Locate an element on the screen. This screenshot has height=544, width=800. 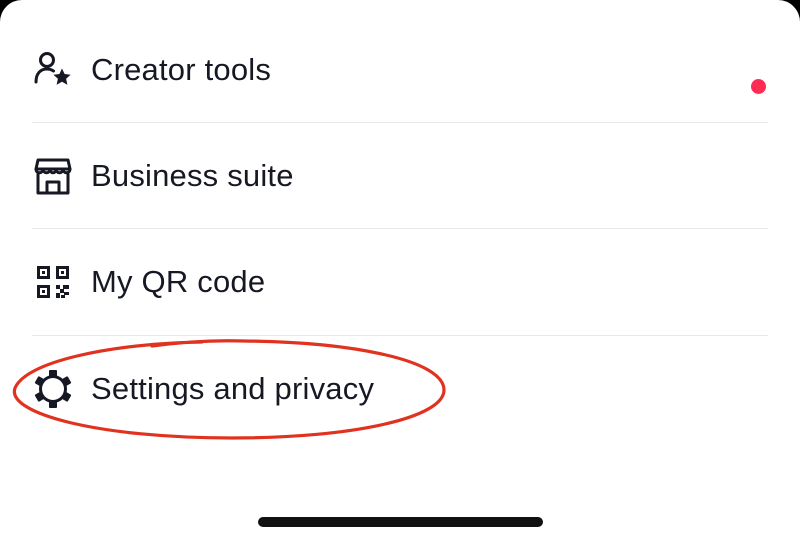
menu-item-label: Creator tools is located at coordinates (181, 69).